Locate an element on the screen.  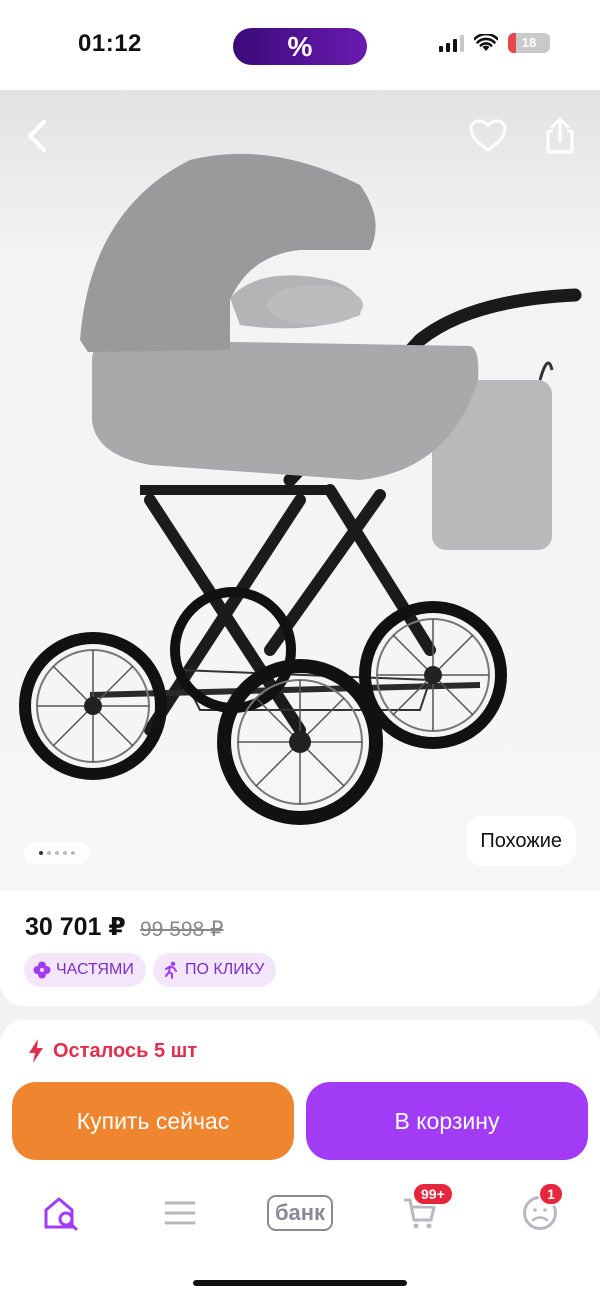
current-price: 30 701 ₽ is located at coordinates (75, 927).